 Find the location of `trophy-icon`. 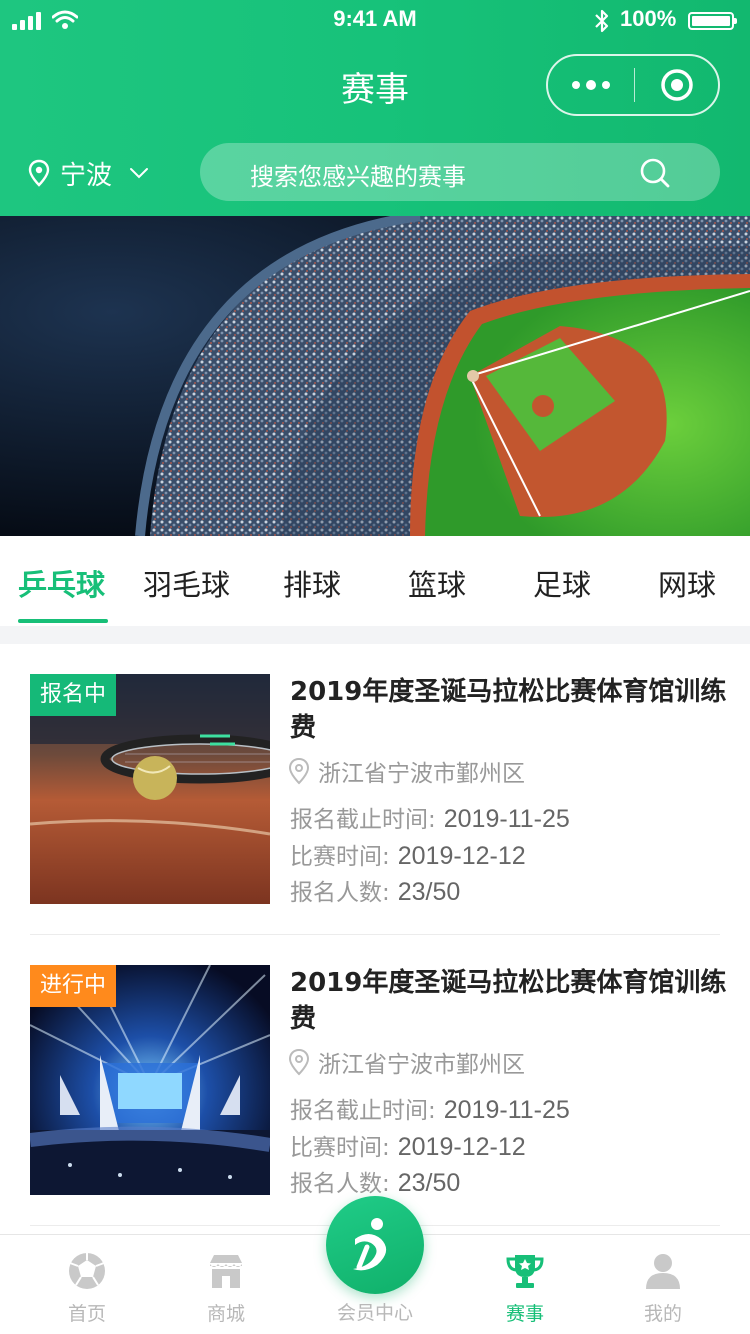

trophy-icon is located at coordinates (525, 1271).